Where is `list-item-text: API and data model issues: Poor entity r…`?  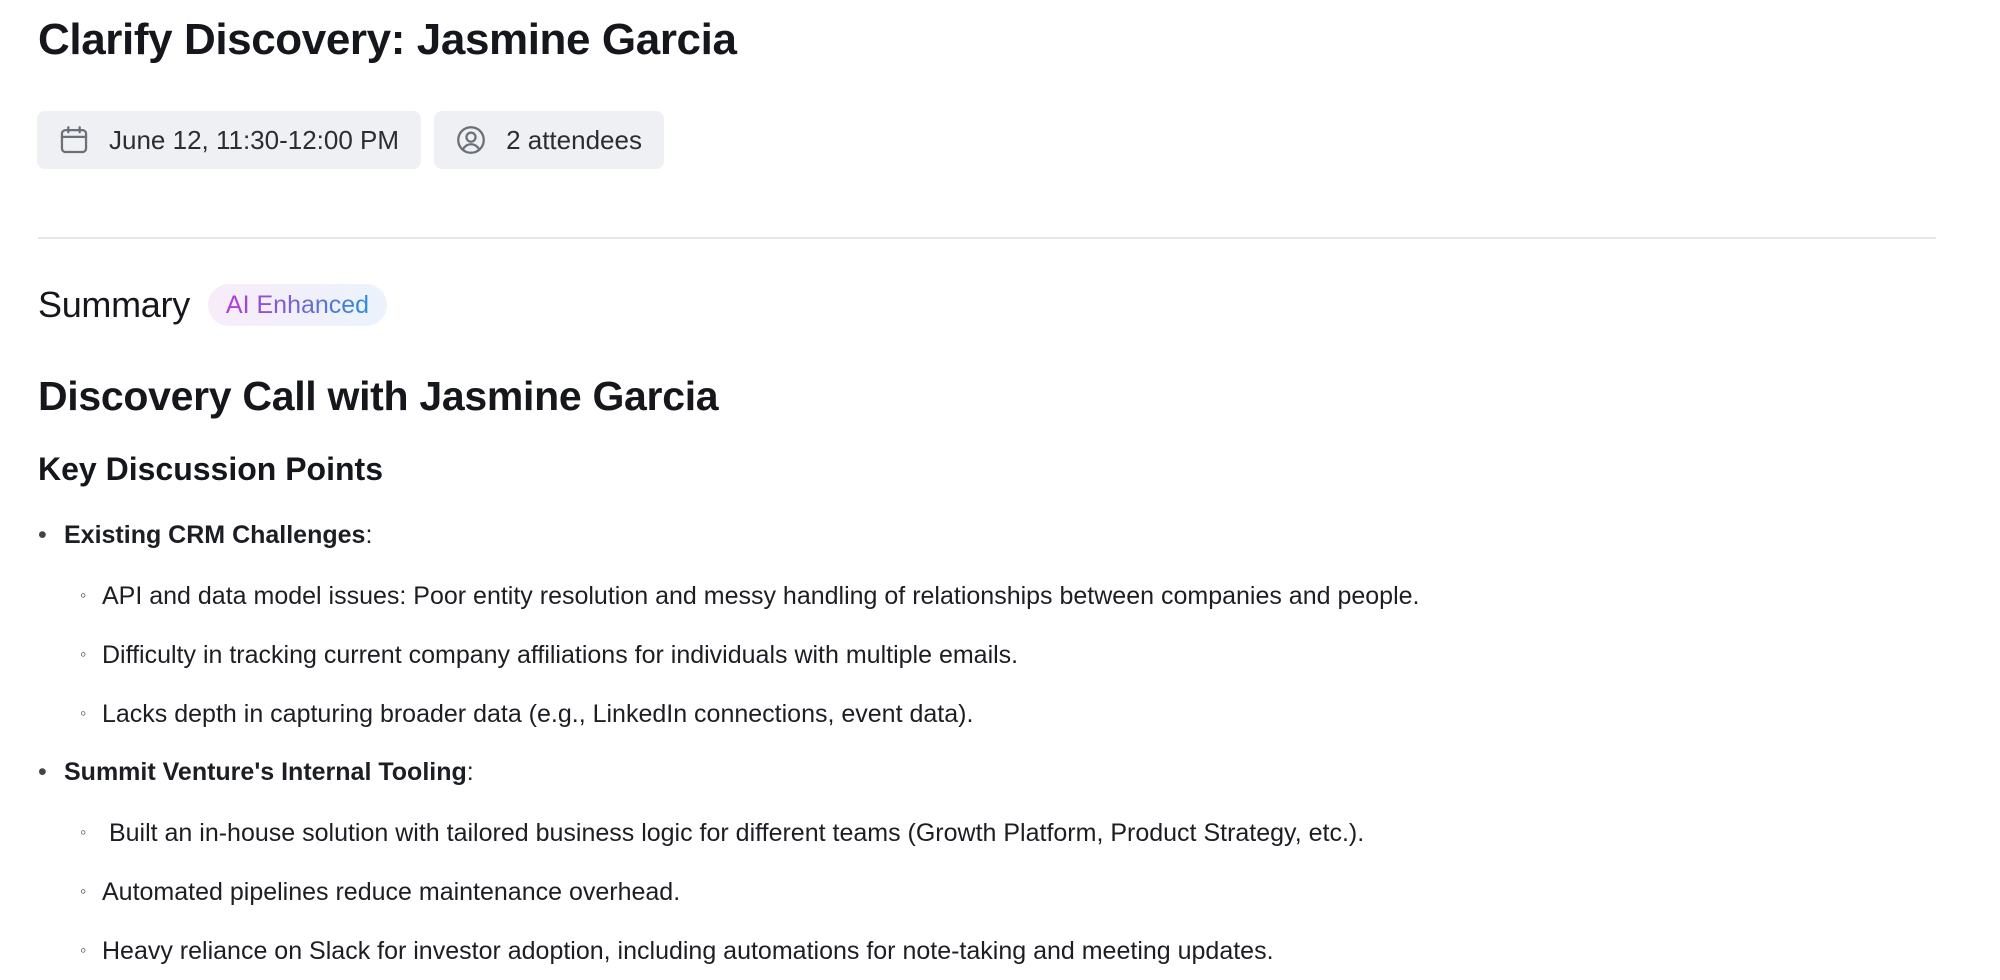
list-item-text: API and data model issues: Poor entity r… is located at coordinates (761, 596).